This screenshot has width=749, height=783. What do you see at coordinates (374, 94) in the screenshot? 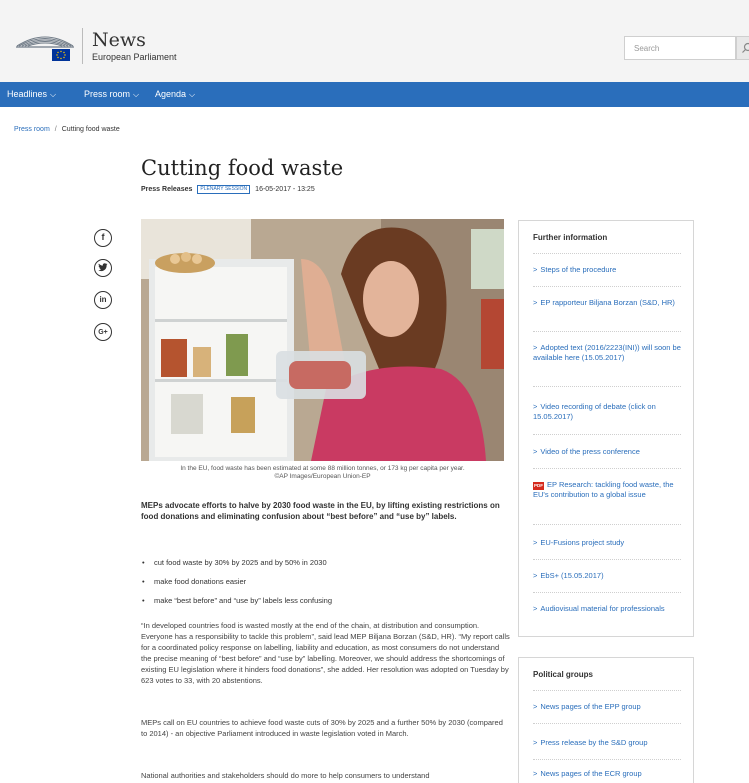
I see `main-nav: Headlines ⌵ Press room ⌵ Agenda ⌵` at bounding box center [374, 94].